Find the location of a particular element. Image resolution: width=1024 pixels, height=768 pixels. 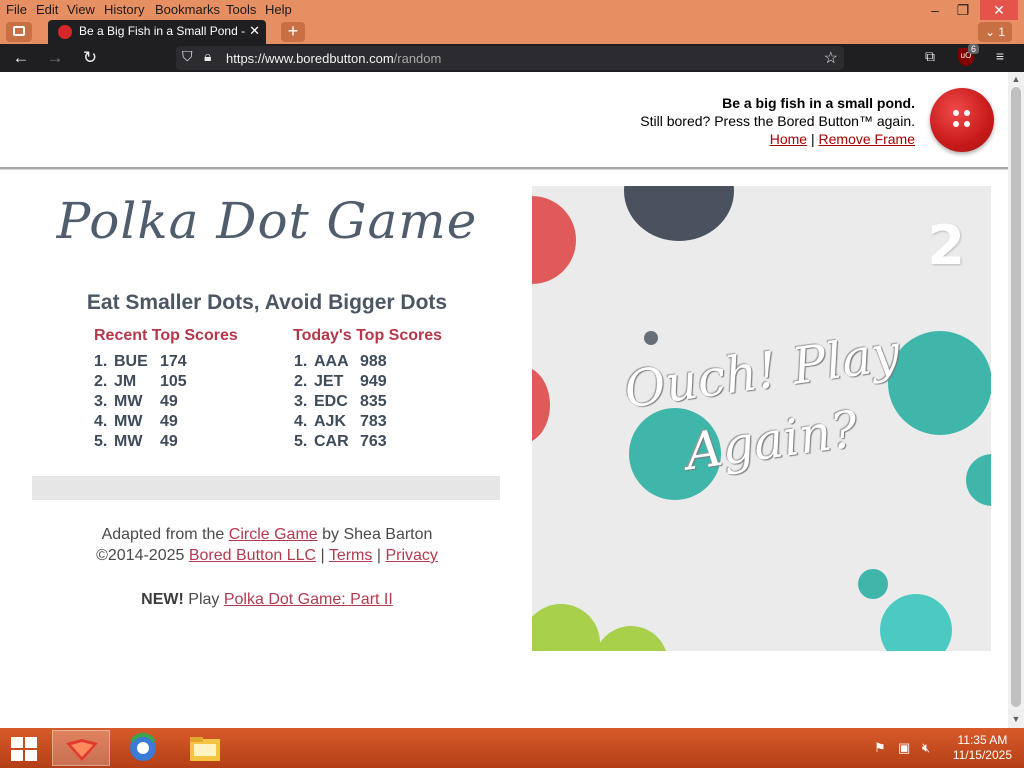

scroll-down-icon: ▼ is located at coordinates (1016, 719).